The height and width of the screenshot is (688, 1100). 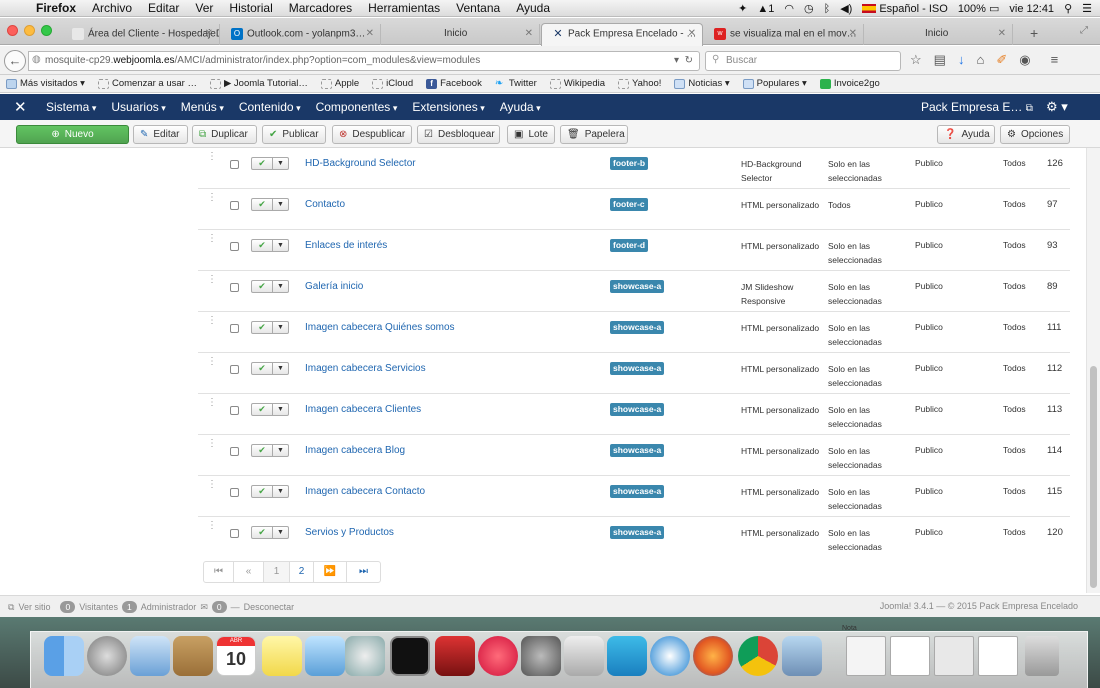 I want to click on menubar-item-historial: Historial, so click(x=250, y=8).